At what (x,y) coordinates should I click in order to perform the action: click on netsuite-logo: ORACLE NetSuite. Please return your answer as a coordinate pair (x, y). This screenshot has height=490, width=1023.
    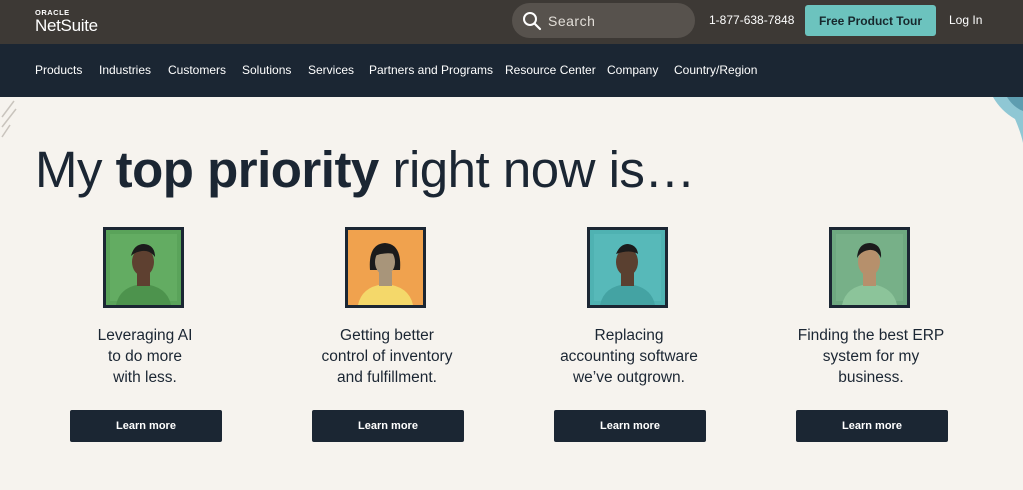
    Looking at the image, I should click on (66, 21).